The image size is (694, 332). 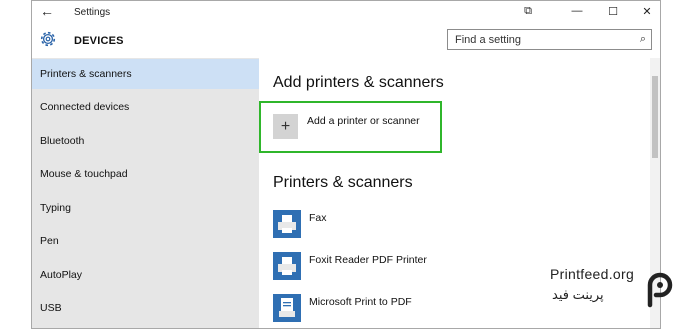 I want to click on close-button: ✕, so click(x=647, y=11).